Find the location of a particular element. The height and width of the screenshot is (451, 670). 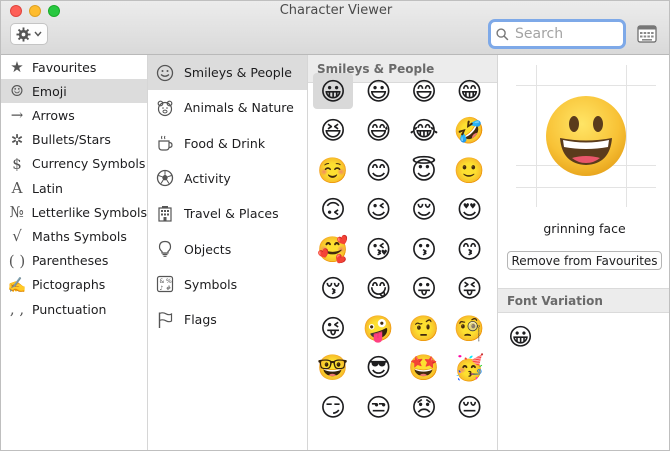

emoji-cell: 🧐 is located at coordinates (470, 328).